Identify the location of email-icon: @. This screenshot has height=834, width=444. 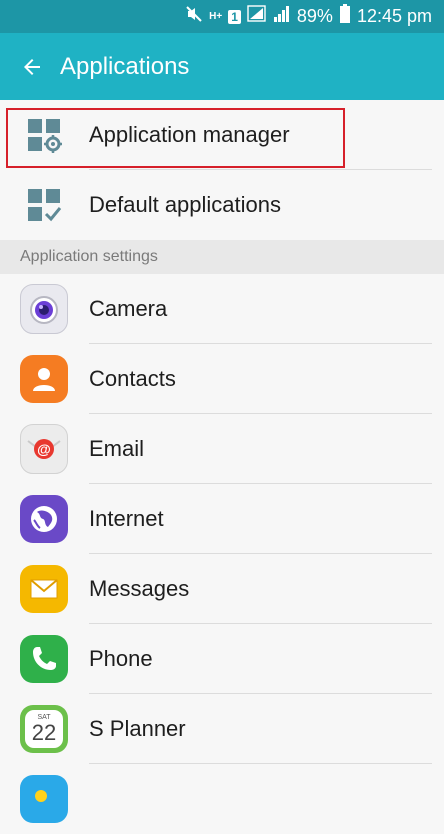
(44, 449).